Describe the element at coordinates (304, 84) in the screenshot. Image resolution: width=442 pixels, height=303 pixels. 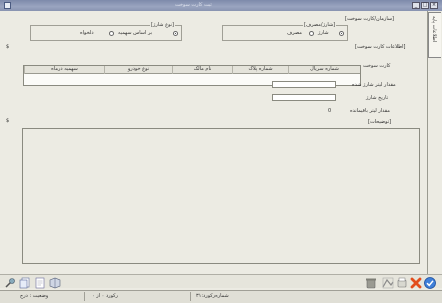
I see `charged-liters-input` at that location.